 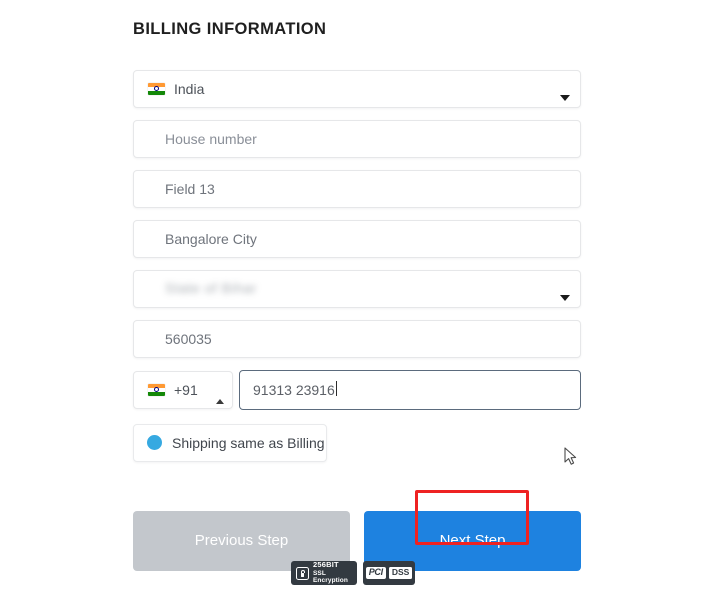 I want to click on state-select-value: State of Bihar, so click(x=195, y=289).